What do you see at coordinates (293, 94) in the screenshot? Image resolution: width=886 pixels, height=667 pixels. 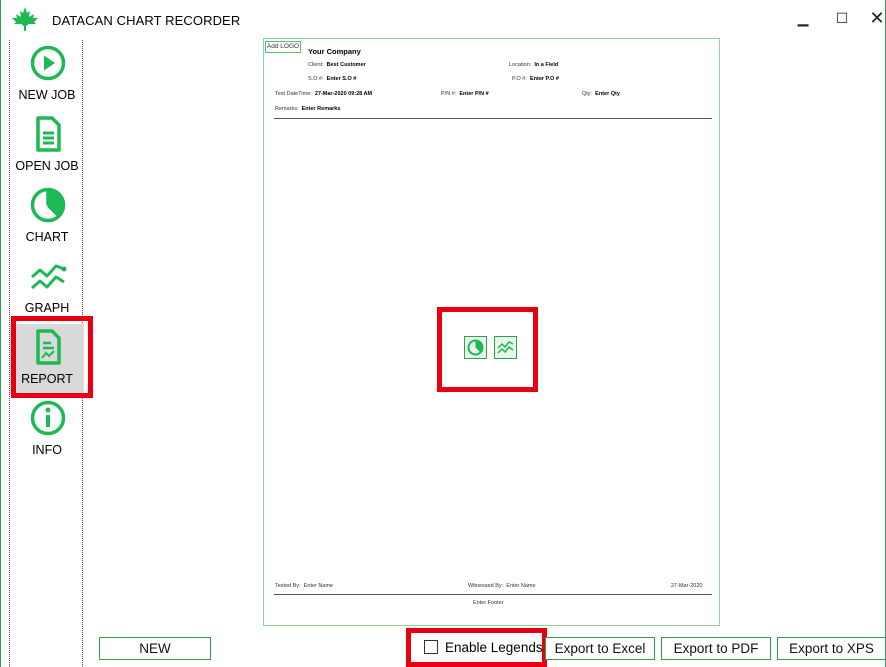 I see `test-datetime-label: Test DateTime:` at bounding box center [293, 94].